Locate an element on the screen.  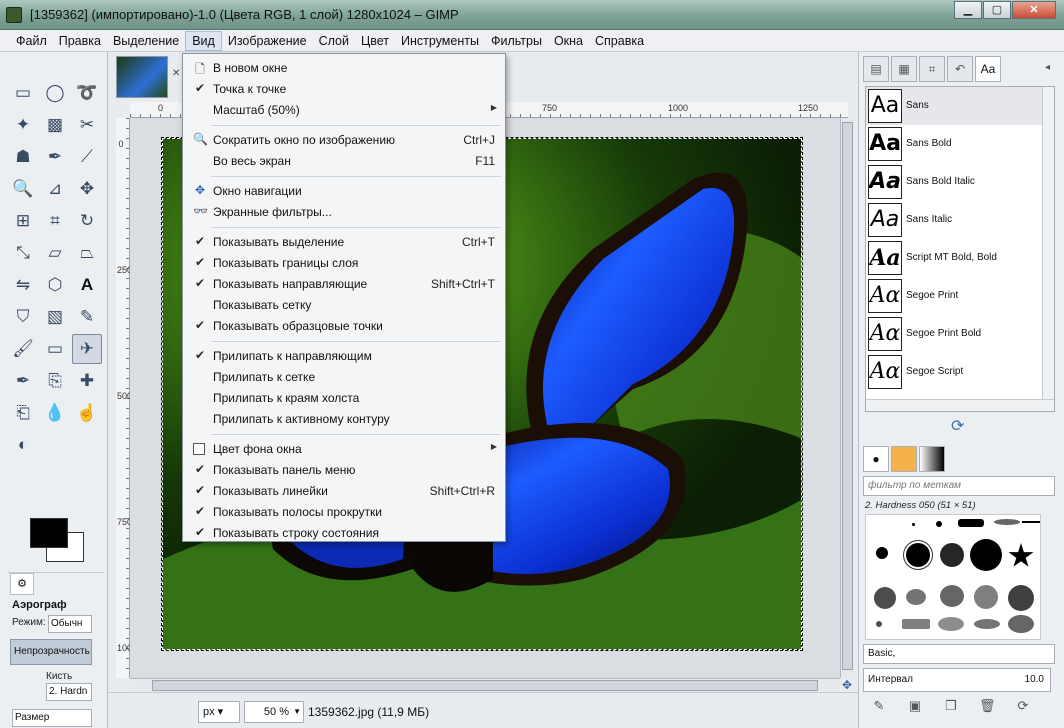
pencil-icon: ✎ is located at coordinates (87, 317).